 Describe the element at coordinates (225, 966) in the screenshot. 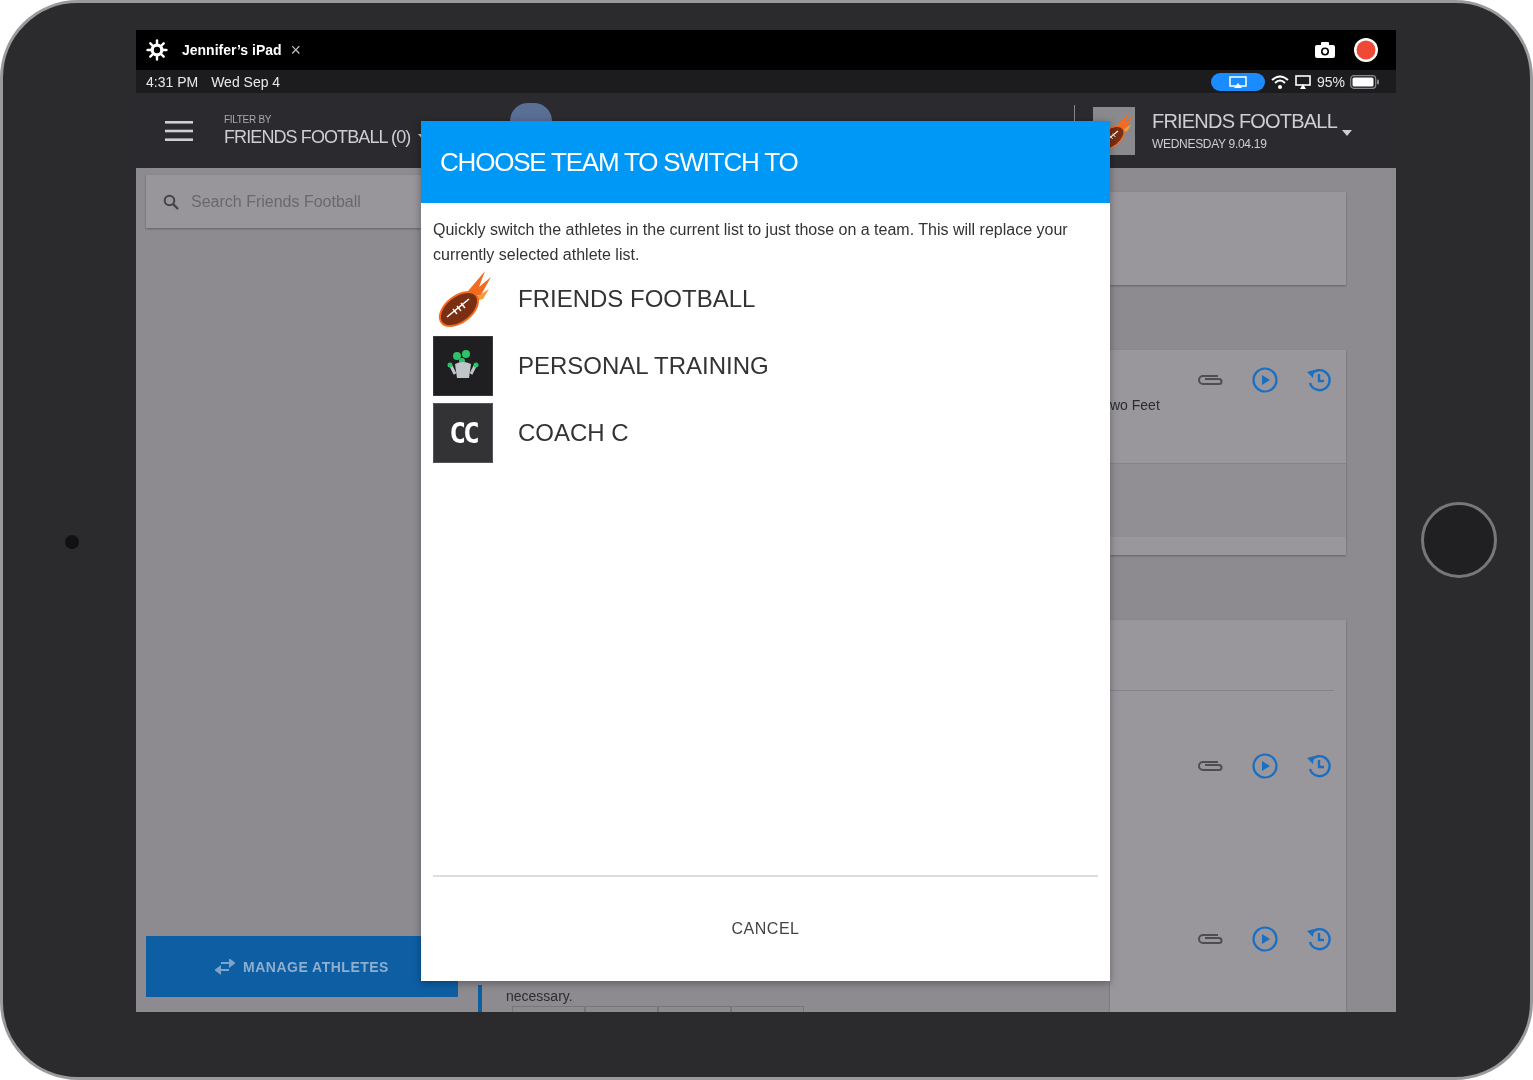

I see `swap-arrows-icon` at that location.